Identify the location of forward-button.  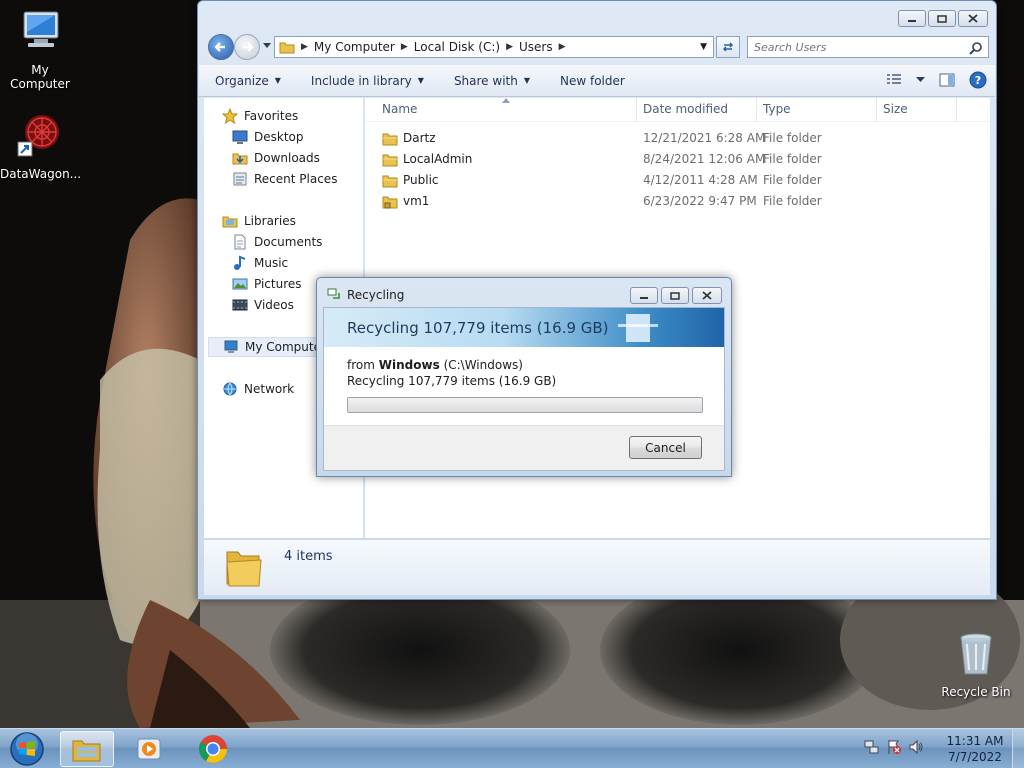
(247, 47).